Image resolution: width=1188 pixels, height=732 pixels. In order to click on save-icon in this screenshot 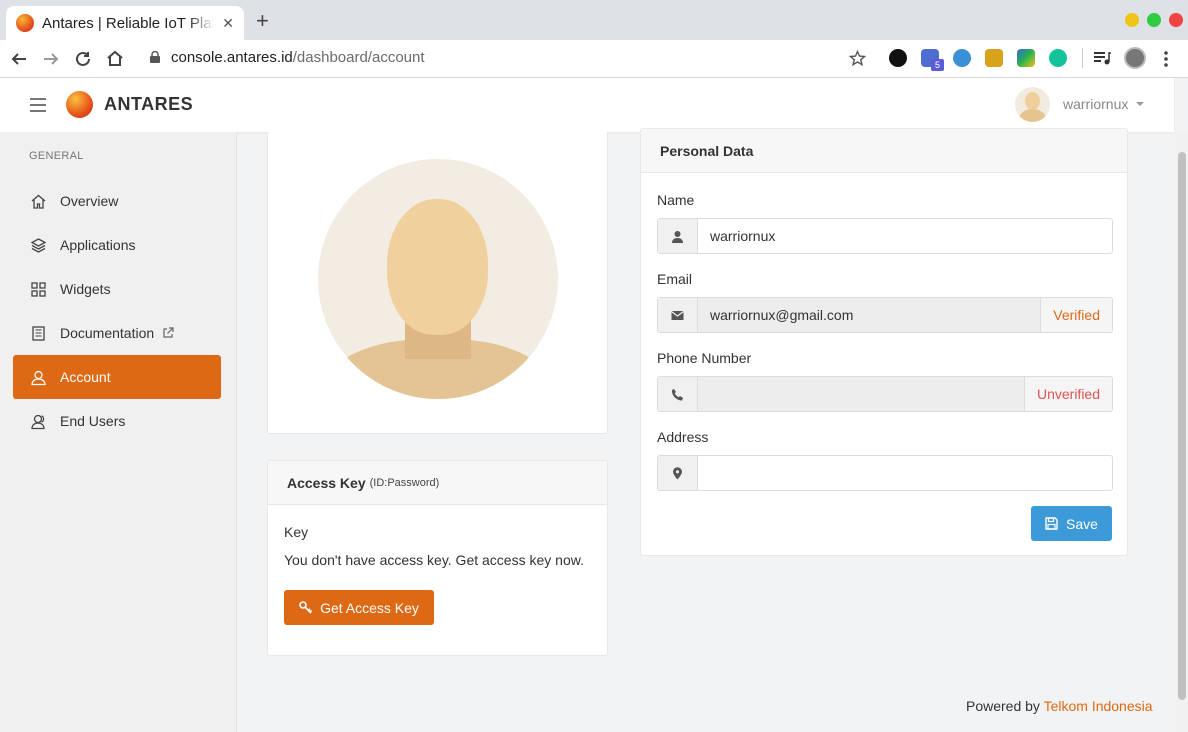, I will do `click(1051, 523)`.